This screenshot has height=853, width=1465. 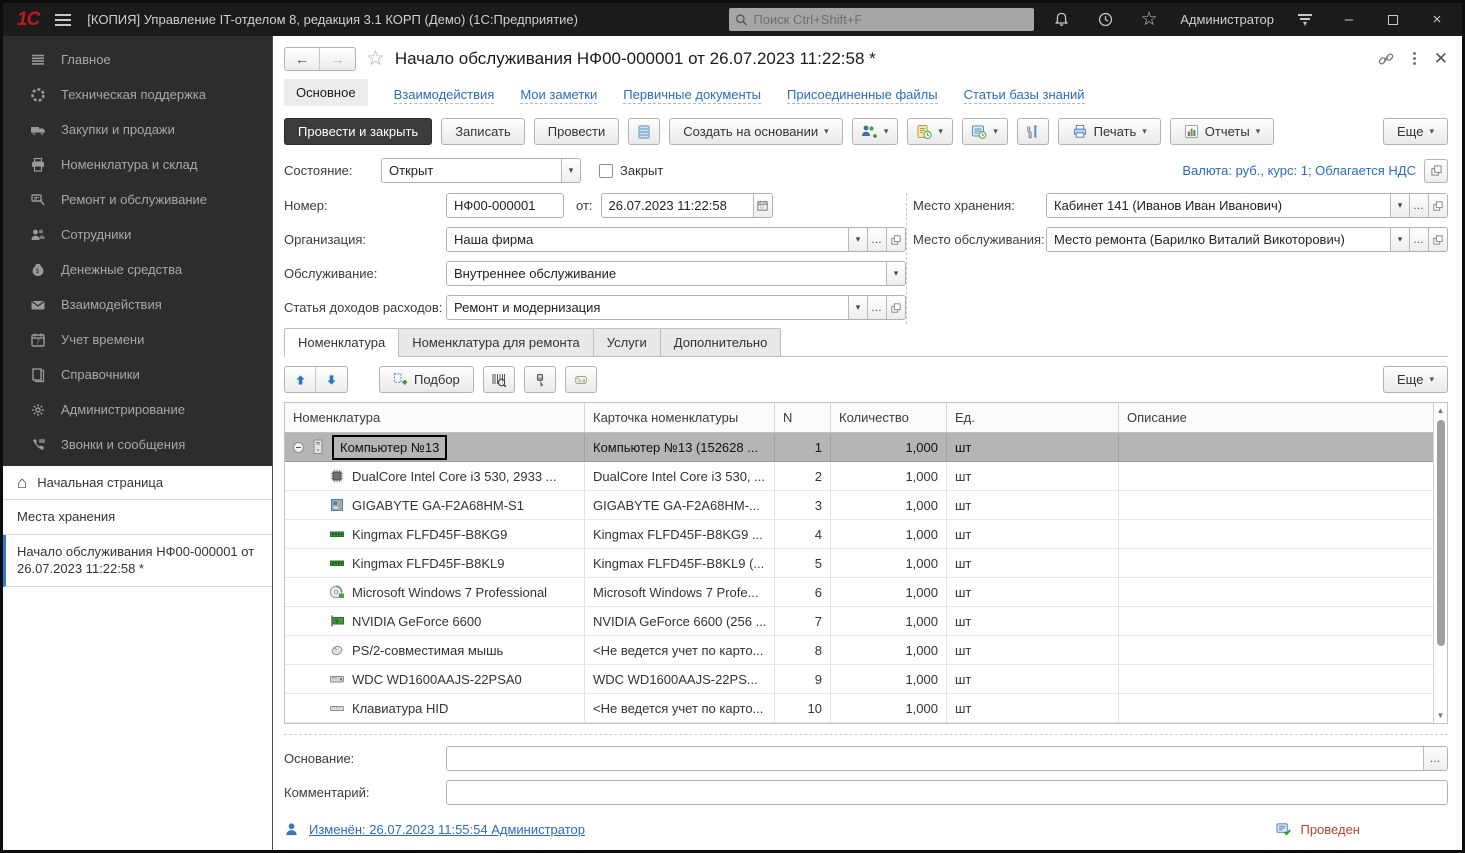 I want to click on organization-dropdown-icon: ▾, so click(x=857, y=239).